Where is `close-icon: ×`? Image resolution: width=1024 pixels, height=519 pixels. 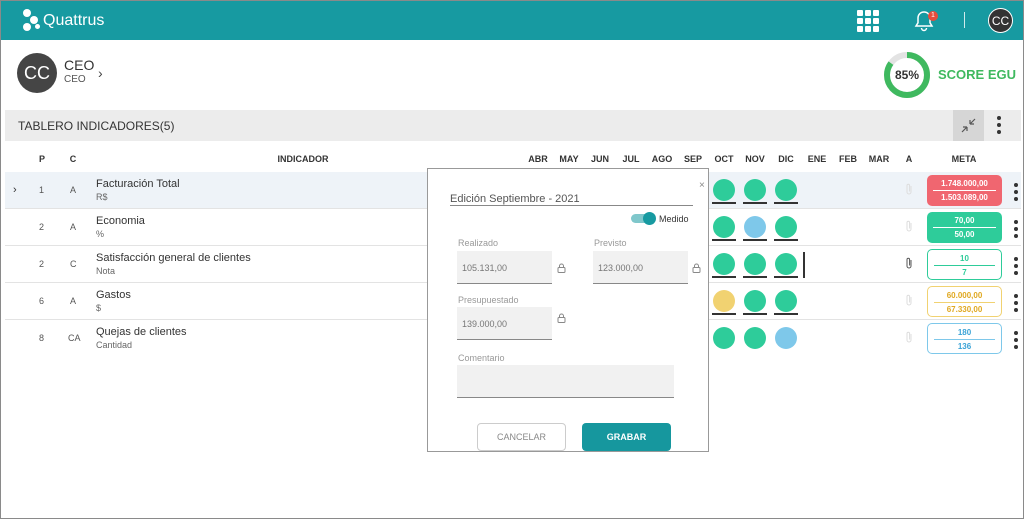 close-icon: × is located at coordinates (702, 185).